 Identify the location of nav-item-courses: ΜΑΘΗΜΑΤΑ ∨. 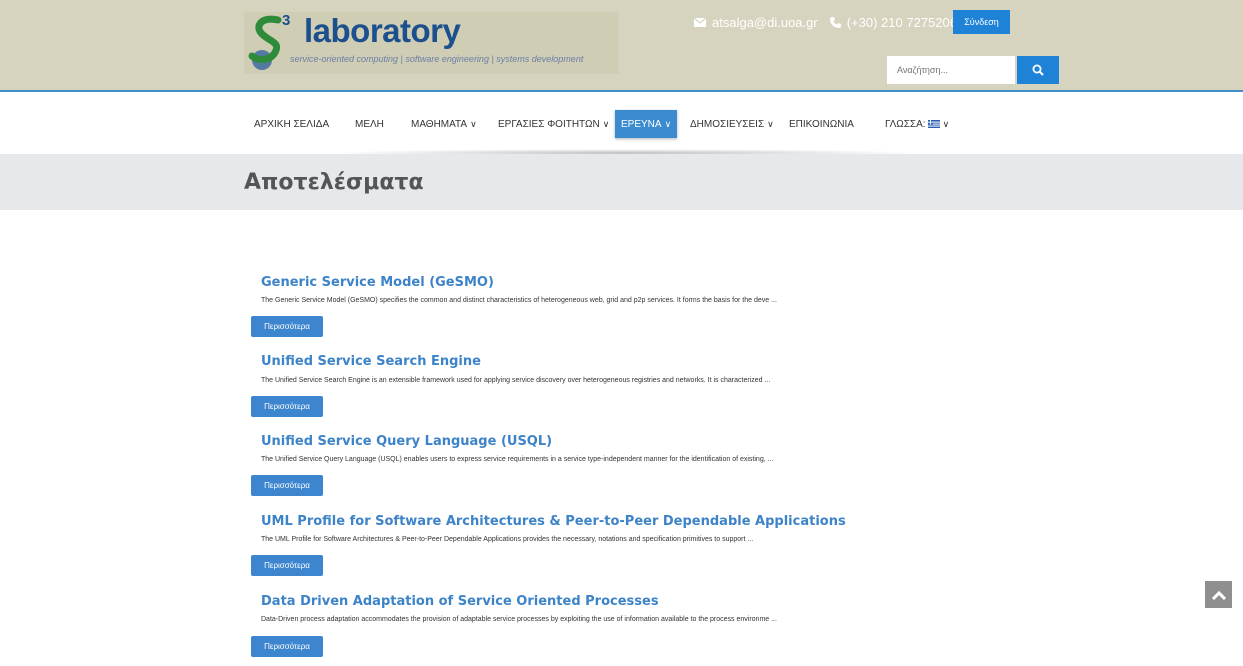
(444, 124).